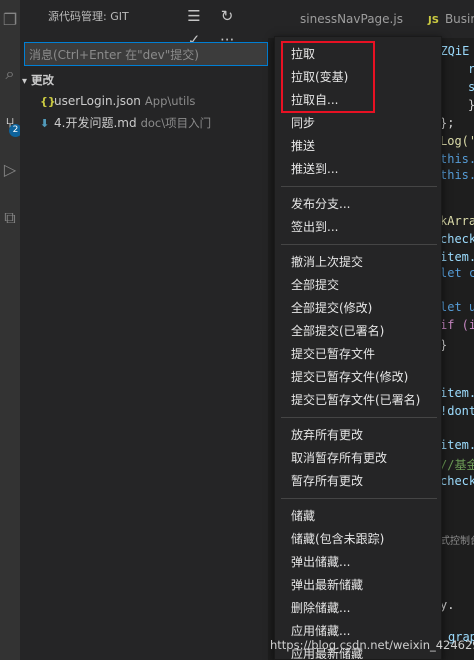 This screenshot has width=474, height=660. What do you see at coordinates (327, 480) in the screenshot?
I see `menu-item: 暂存所有更改` at bounding box center [327, 480].